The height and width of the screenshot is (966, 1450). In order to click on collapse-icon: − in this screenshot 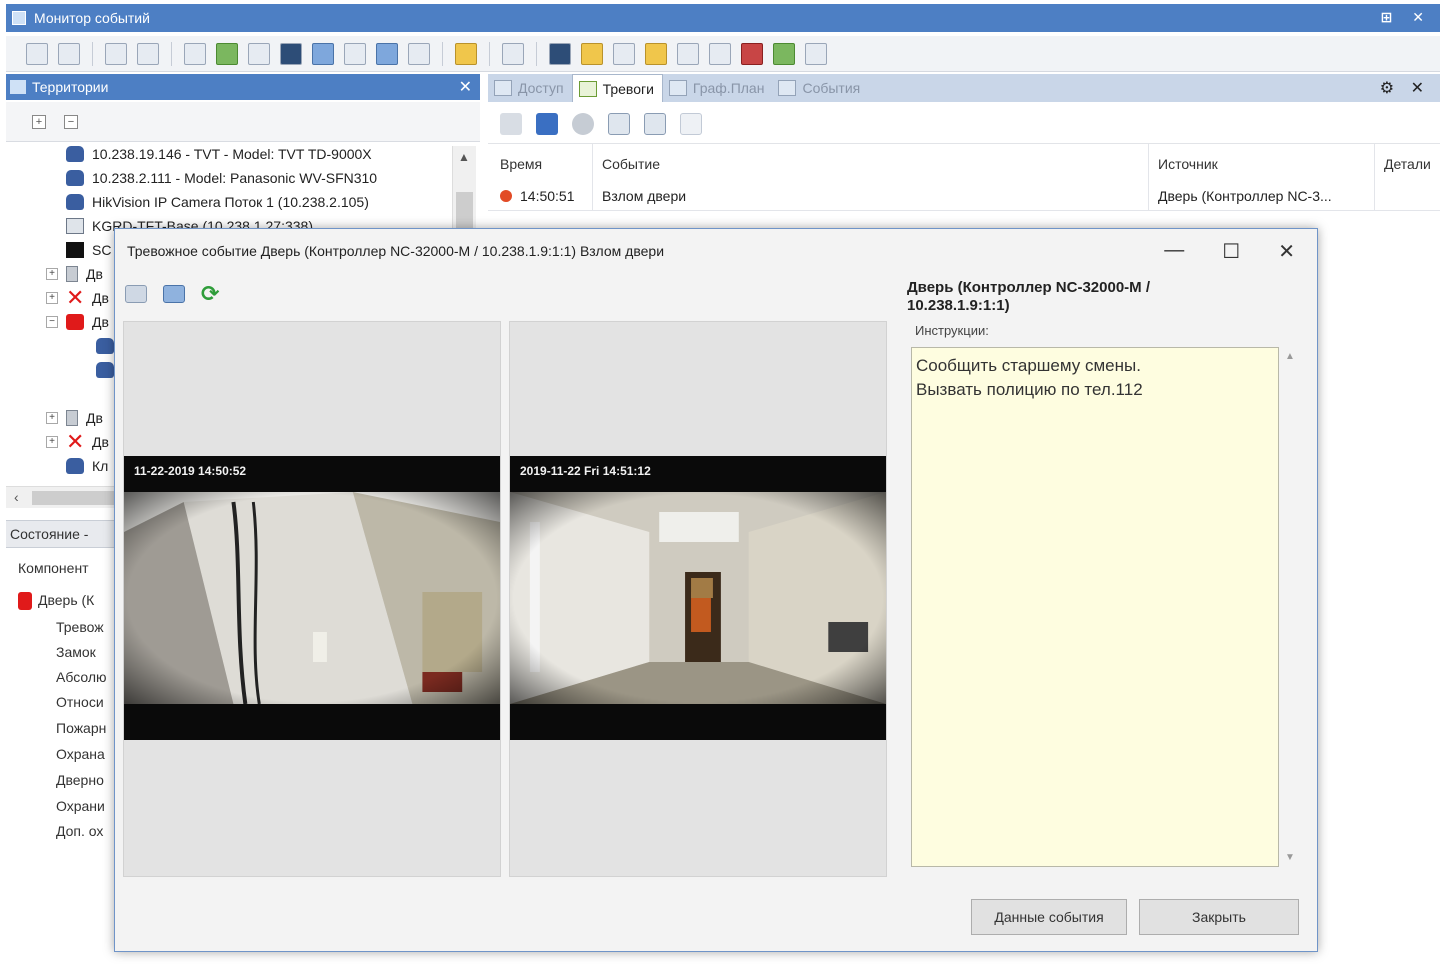, I will do `click(52, 322)`.